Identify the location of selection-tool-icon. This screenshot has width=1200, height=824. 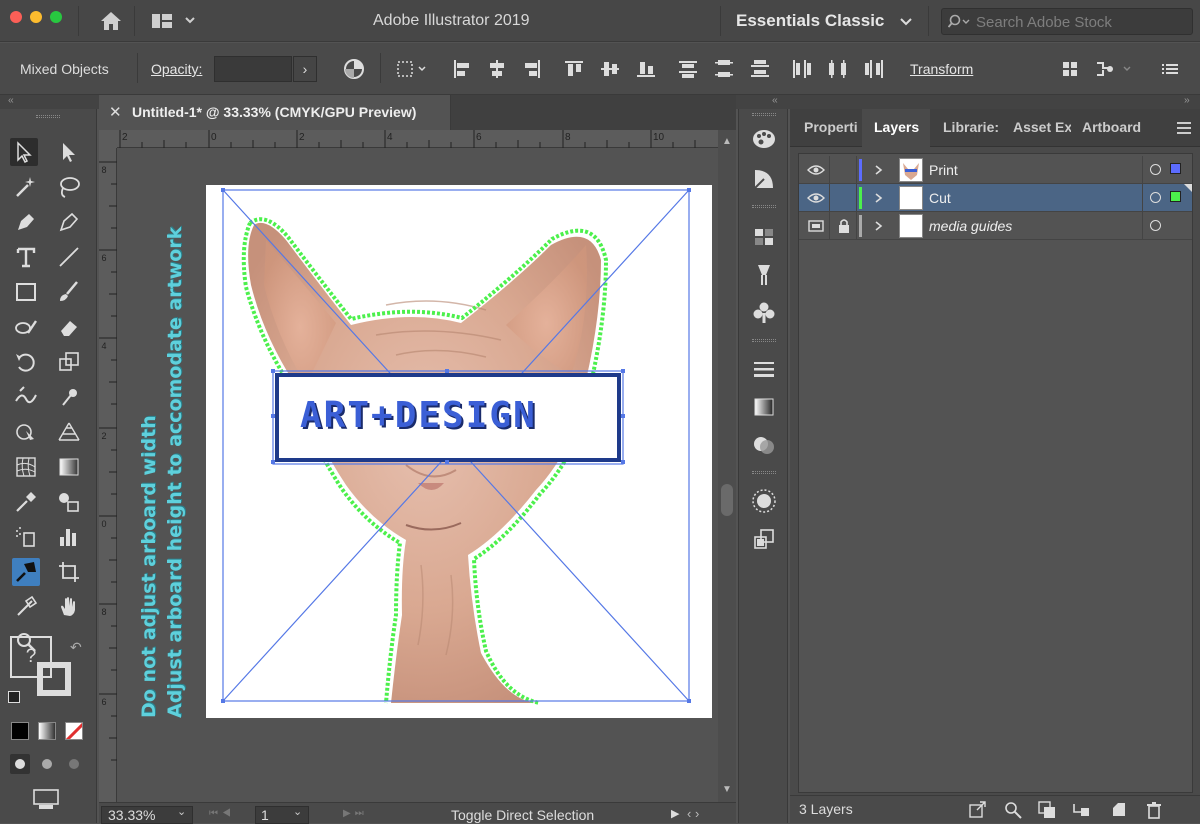
(24, 152).